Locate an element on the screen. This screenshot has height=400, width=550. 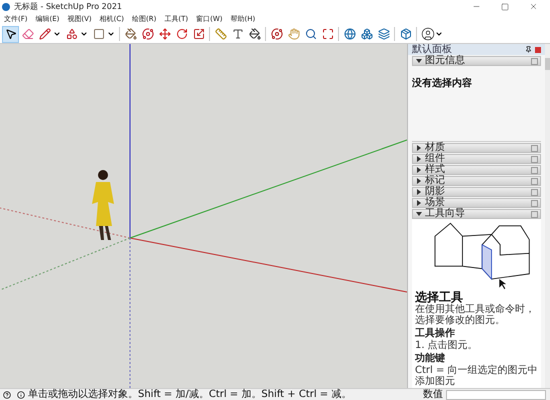
panel-tray-header: 工具向导 is located at coordinates (476, 214).